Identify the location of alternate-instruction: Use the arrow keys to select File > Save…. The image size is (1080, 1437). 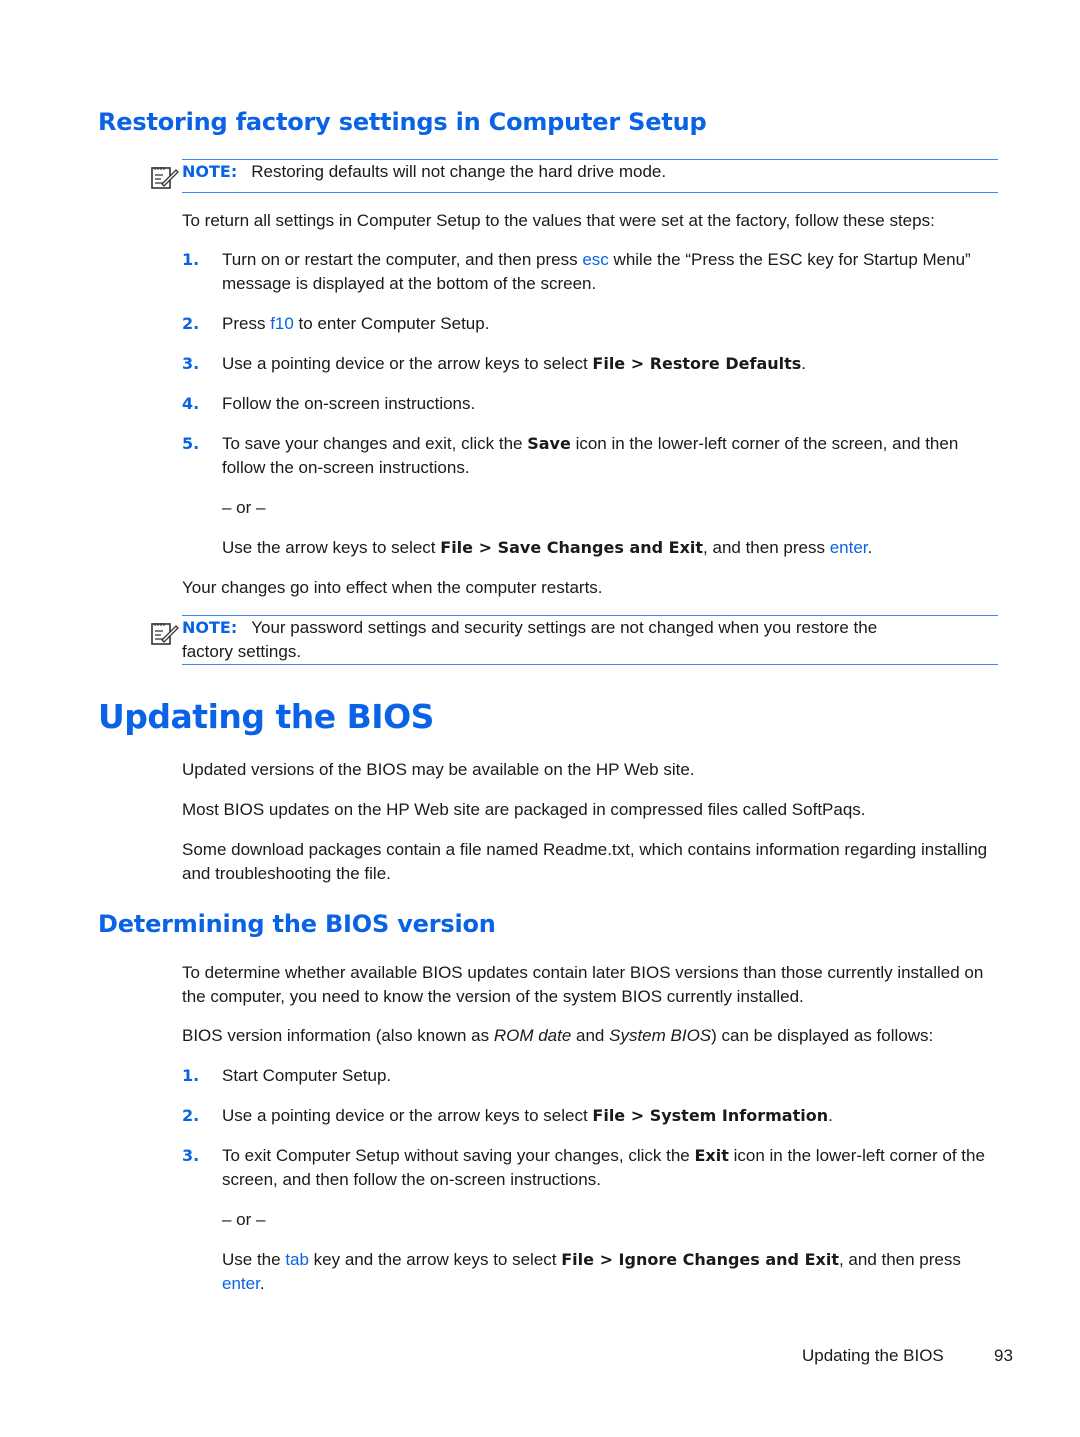
(612, 548).